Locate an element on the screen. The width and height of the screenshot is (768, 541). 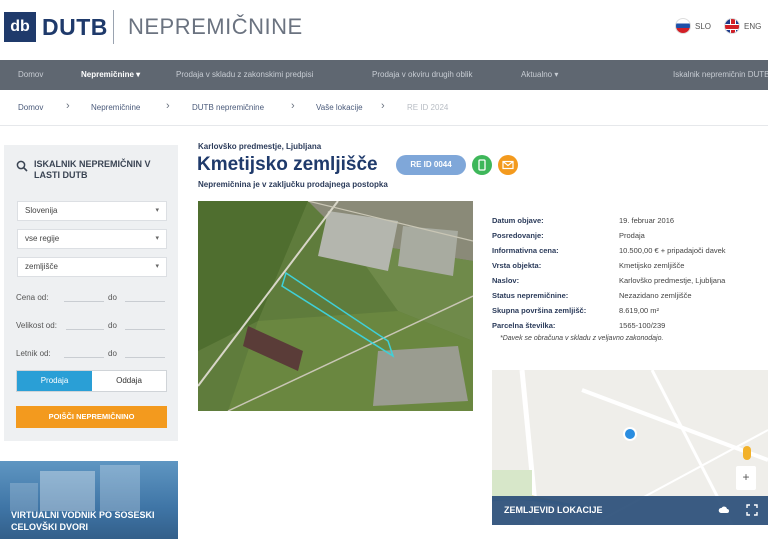
nav-item-domov: Domov is located at coordinates (30, 74).